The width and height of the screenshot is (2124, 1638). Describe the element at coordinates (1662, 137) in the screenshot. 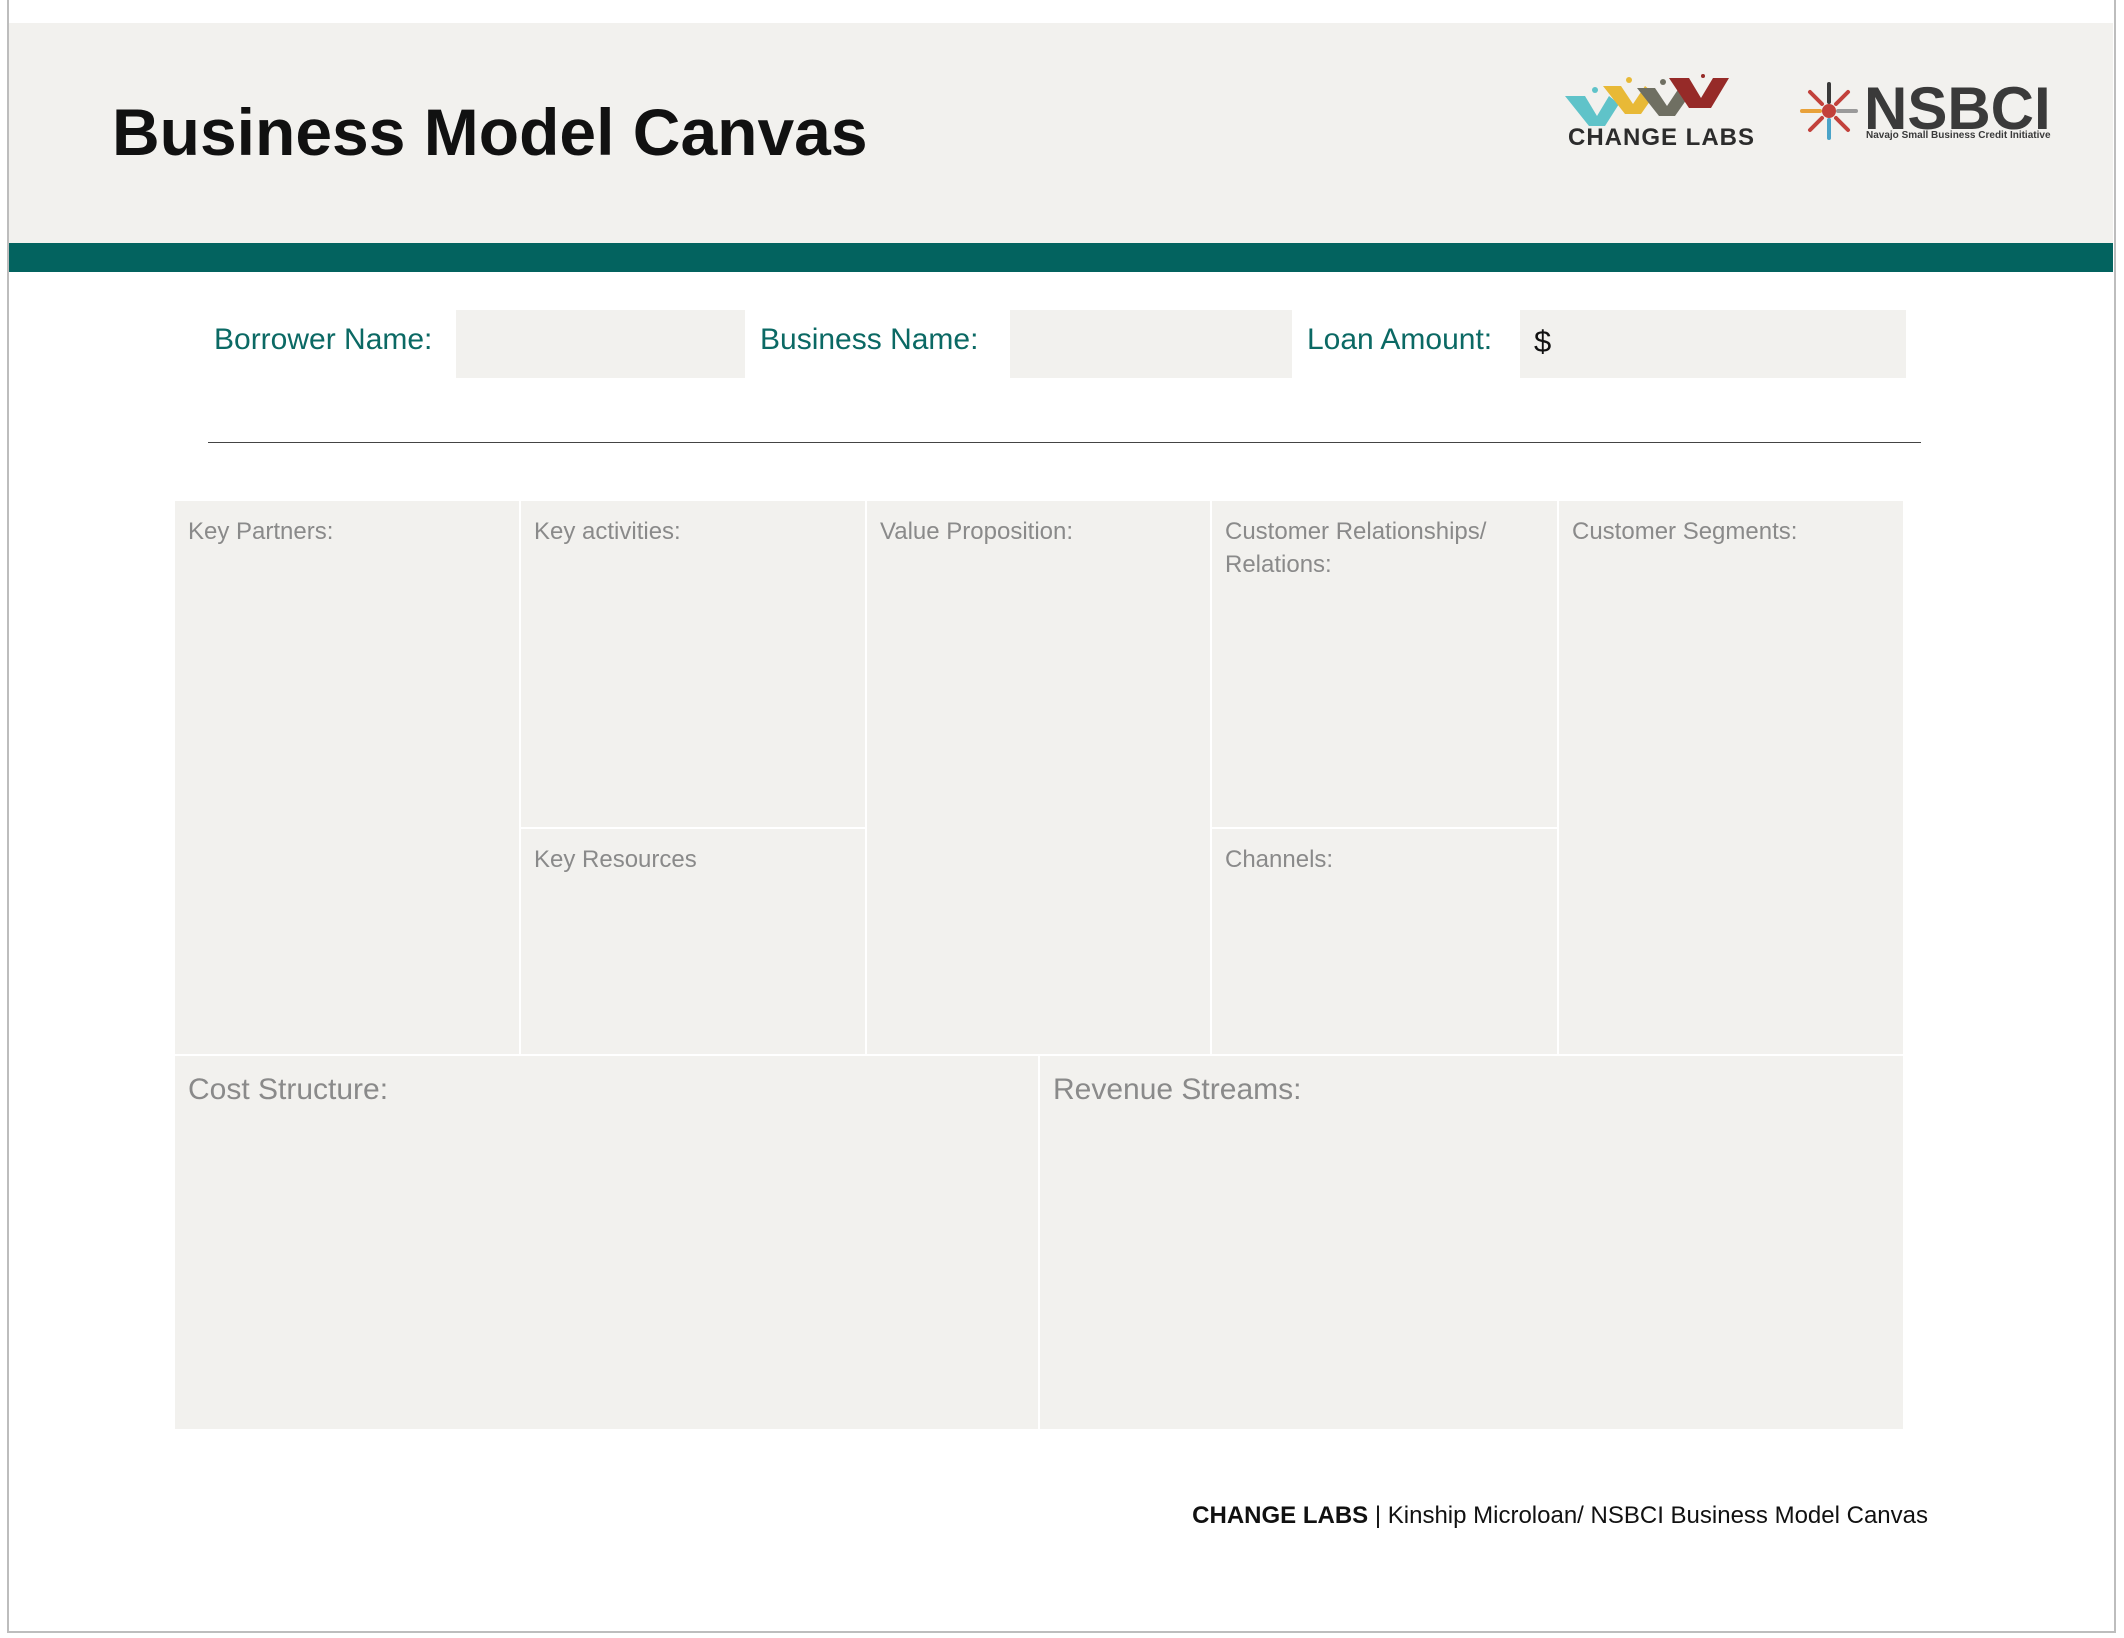

I see `change-labs-wordmark: CHANGE LABS` at that location.